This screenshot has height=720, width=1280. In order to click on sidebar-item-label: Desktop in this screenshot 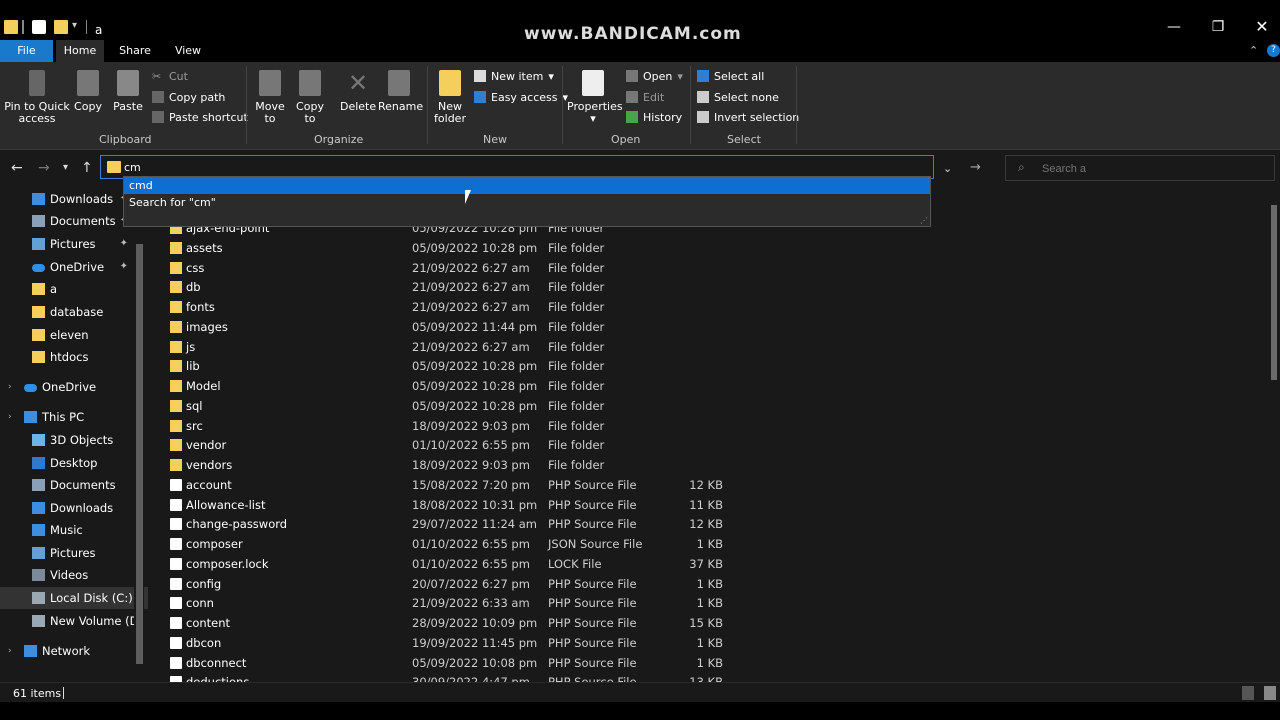, I will do `click(74, 463)`.